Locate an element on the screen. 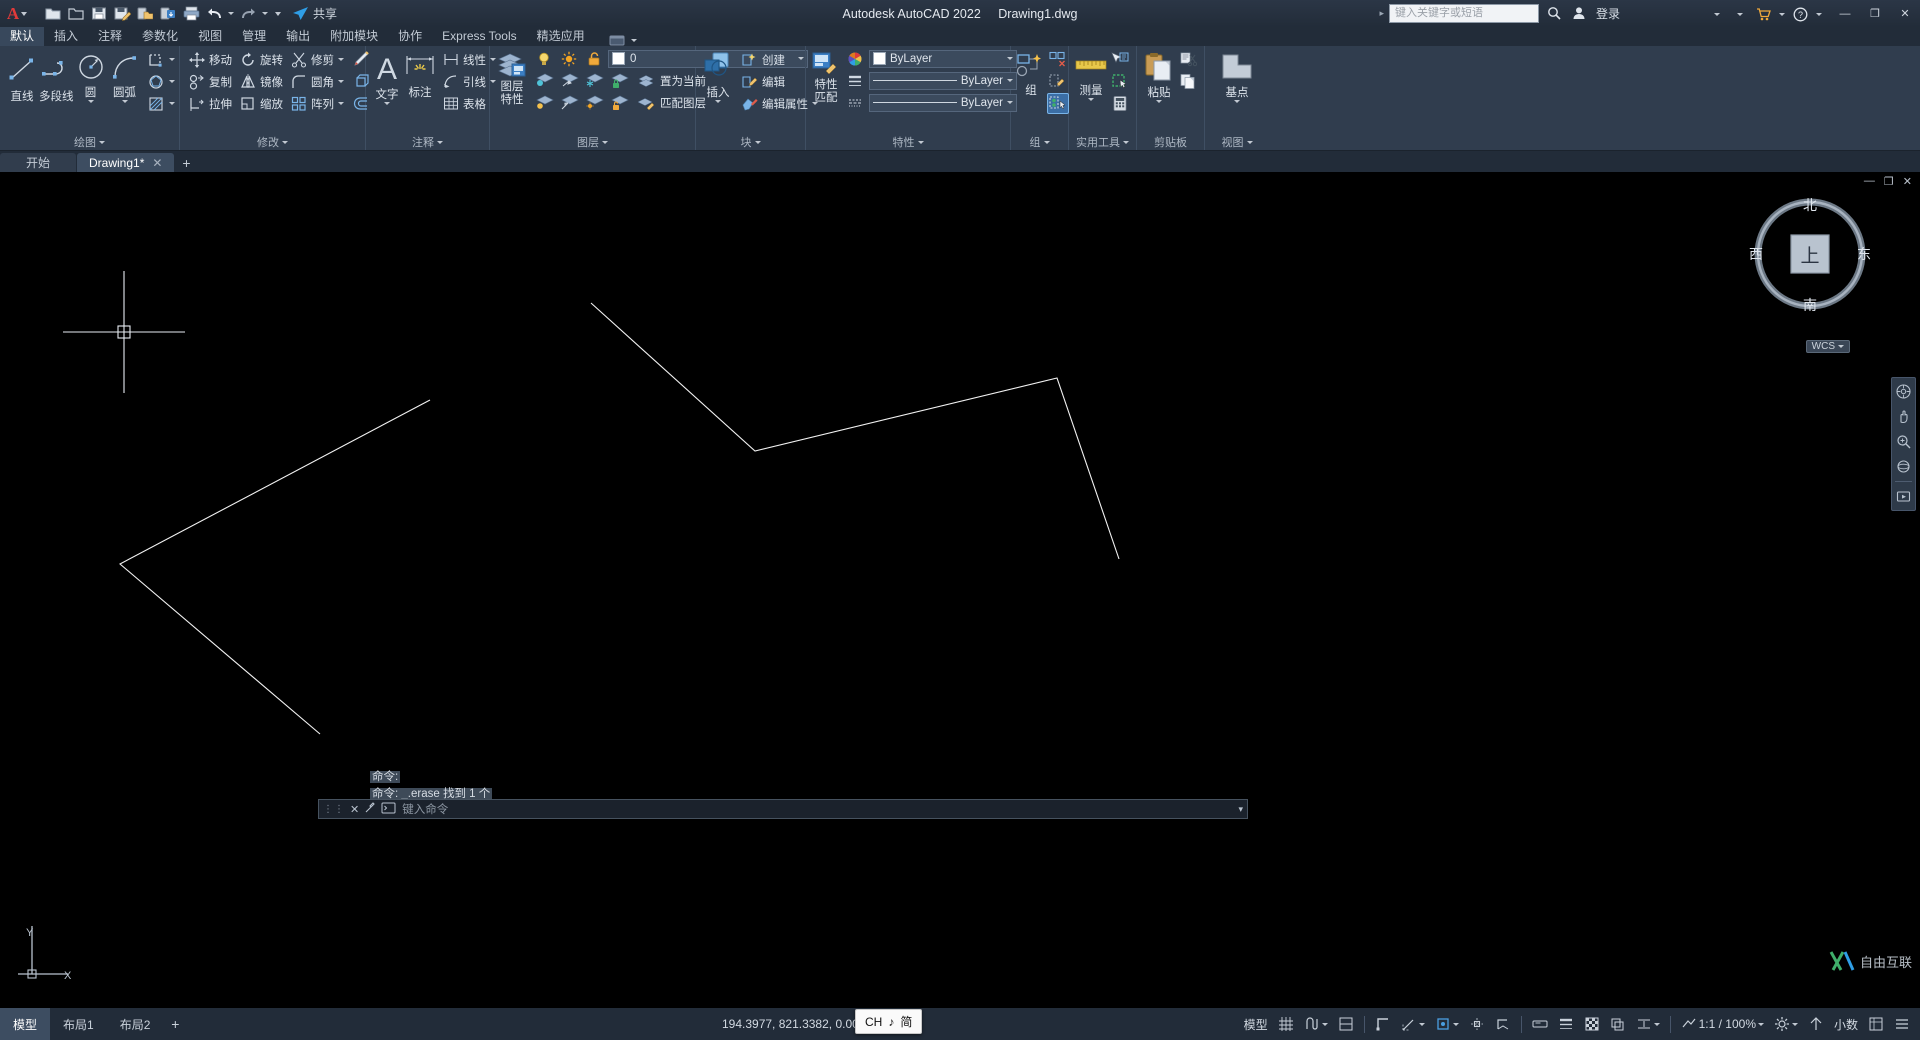 This screenshot has width=1920, height=1040. object-snap-button is located at coordinates (1447, 1024).